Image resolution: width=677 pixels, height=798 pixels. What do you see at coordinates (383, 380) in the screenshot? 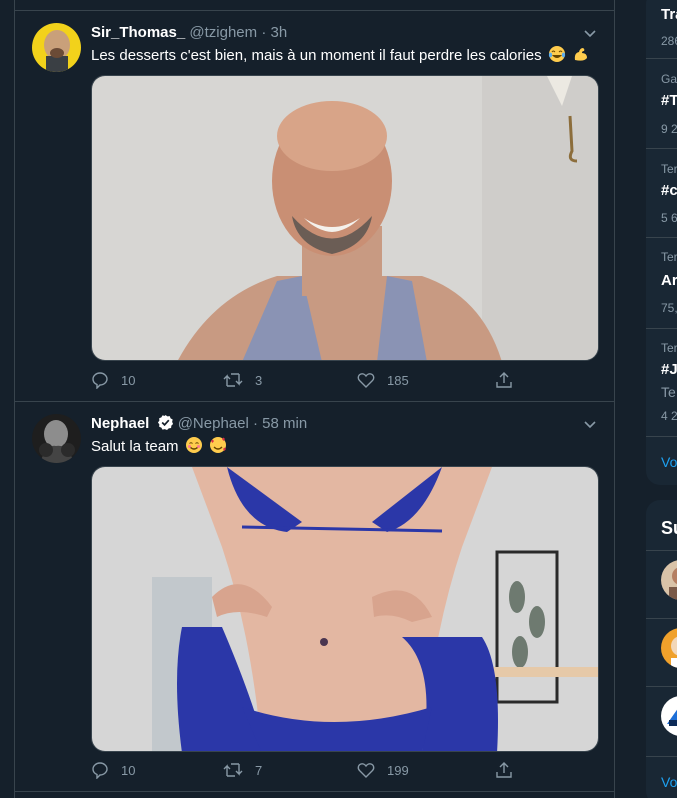
I see `like-button: 185` at bounding box center [383, 380].